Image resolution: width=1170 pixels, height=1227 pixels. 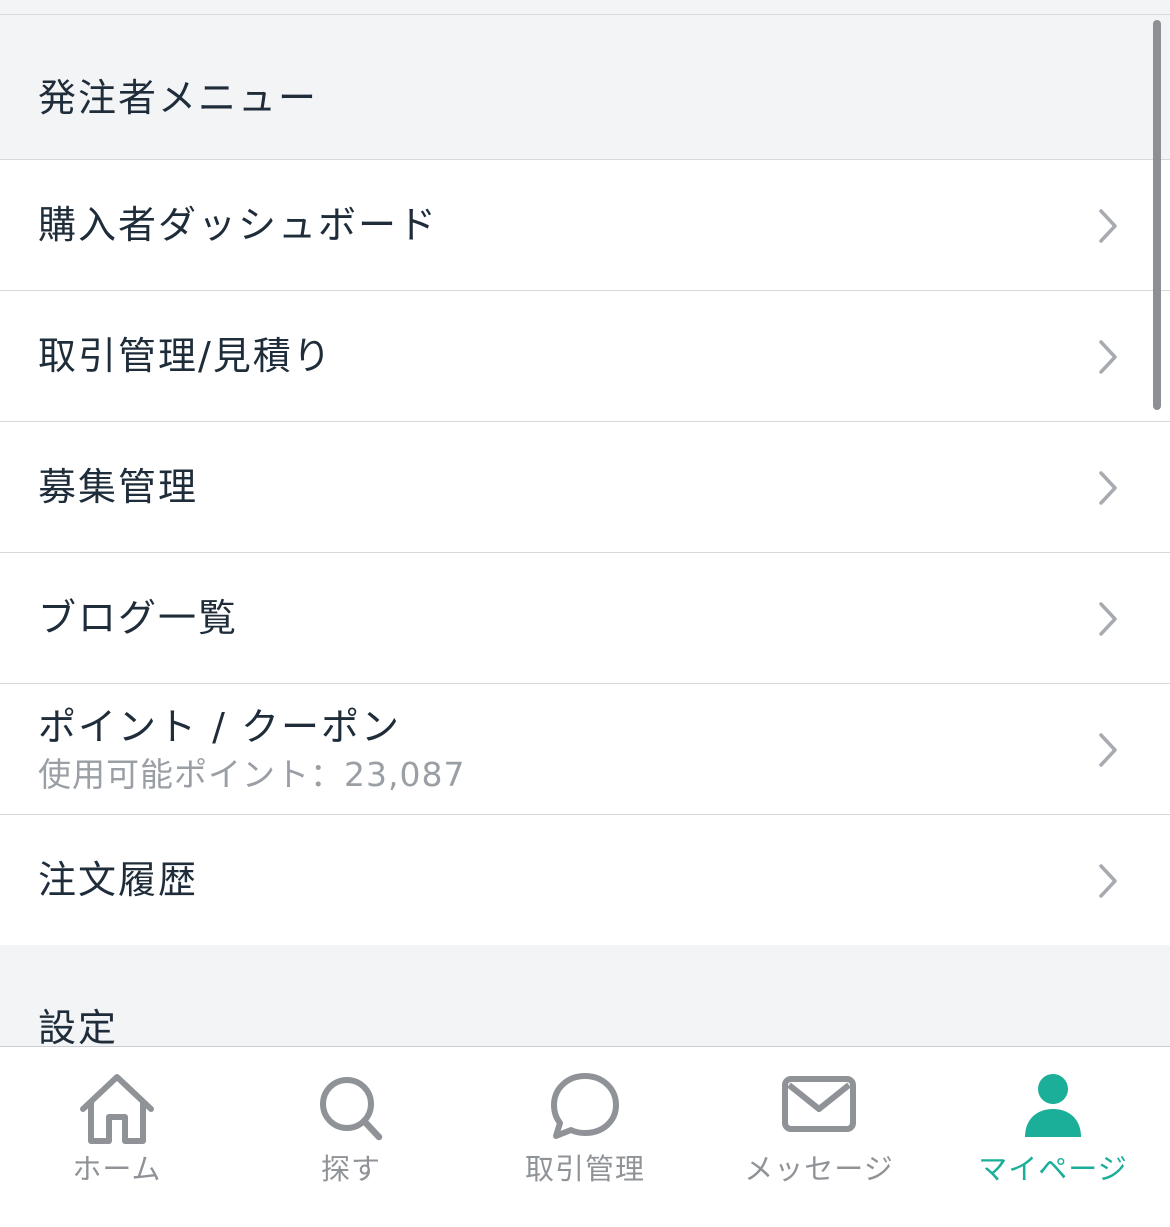 What do you see at coordinates (1053, 1169) in the screenshot?
I see `tab-label: マイページ` at bounding box center [1053, 1169].